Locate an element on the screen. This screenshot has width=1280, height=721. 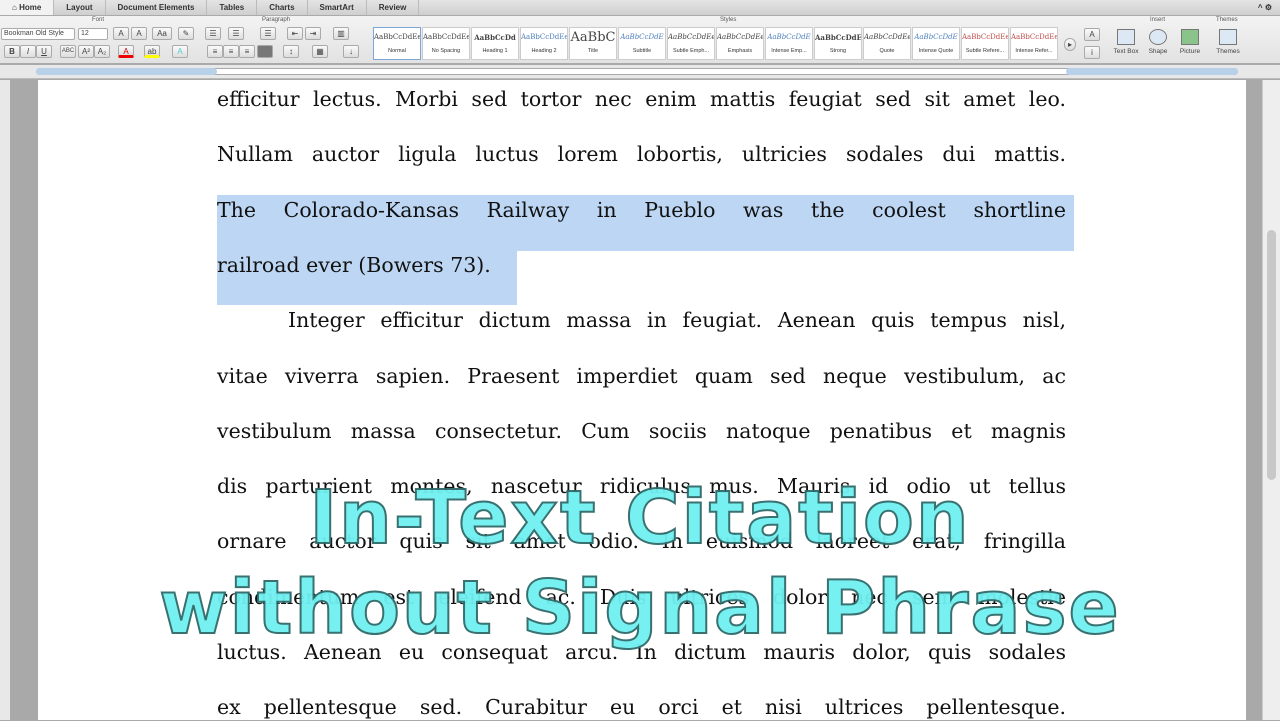
styles-next-button: ▸ is located at coordinates (1070, 44).